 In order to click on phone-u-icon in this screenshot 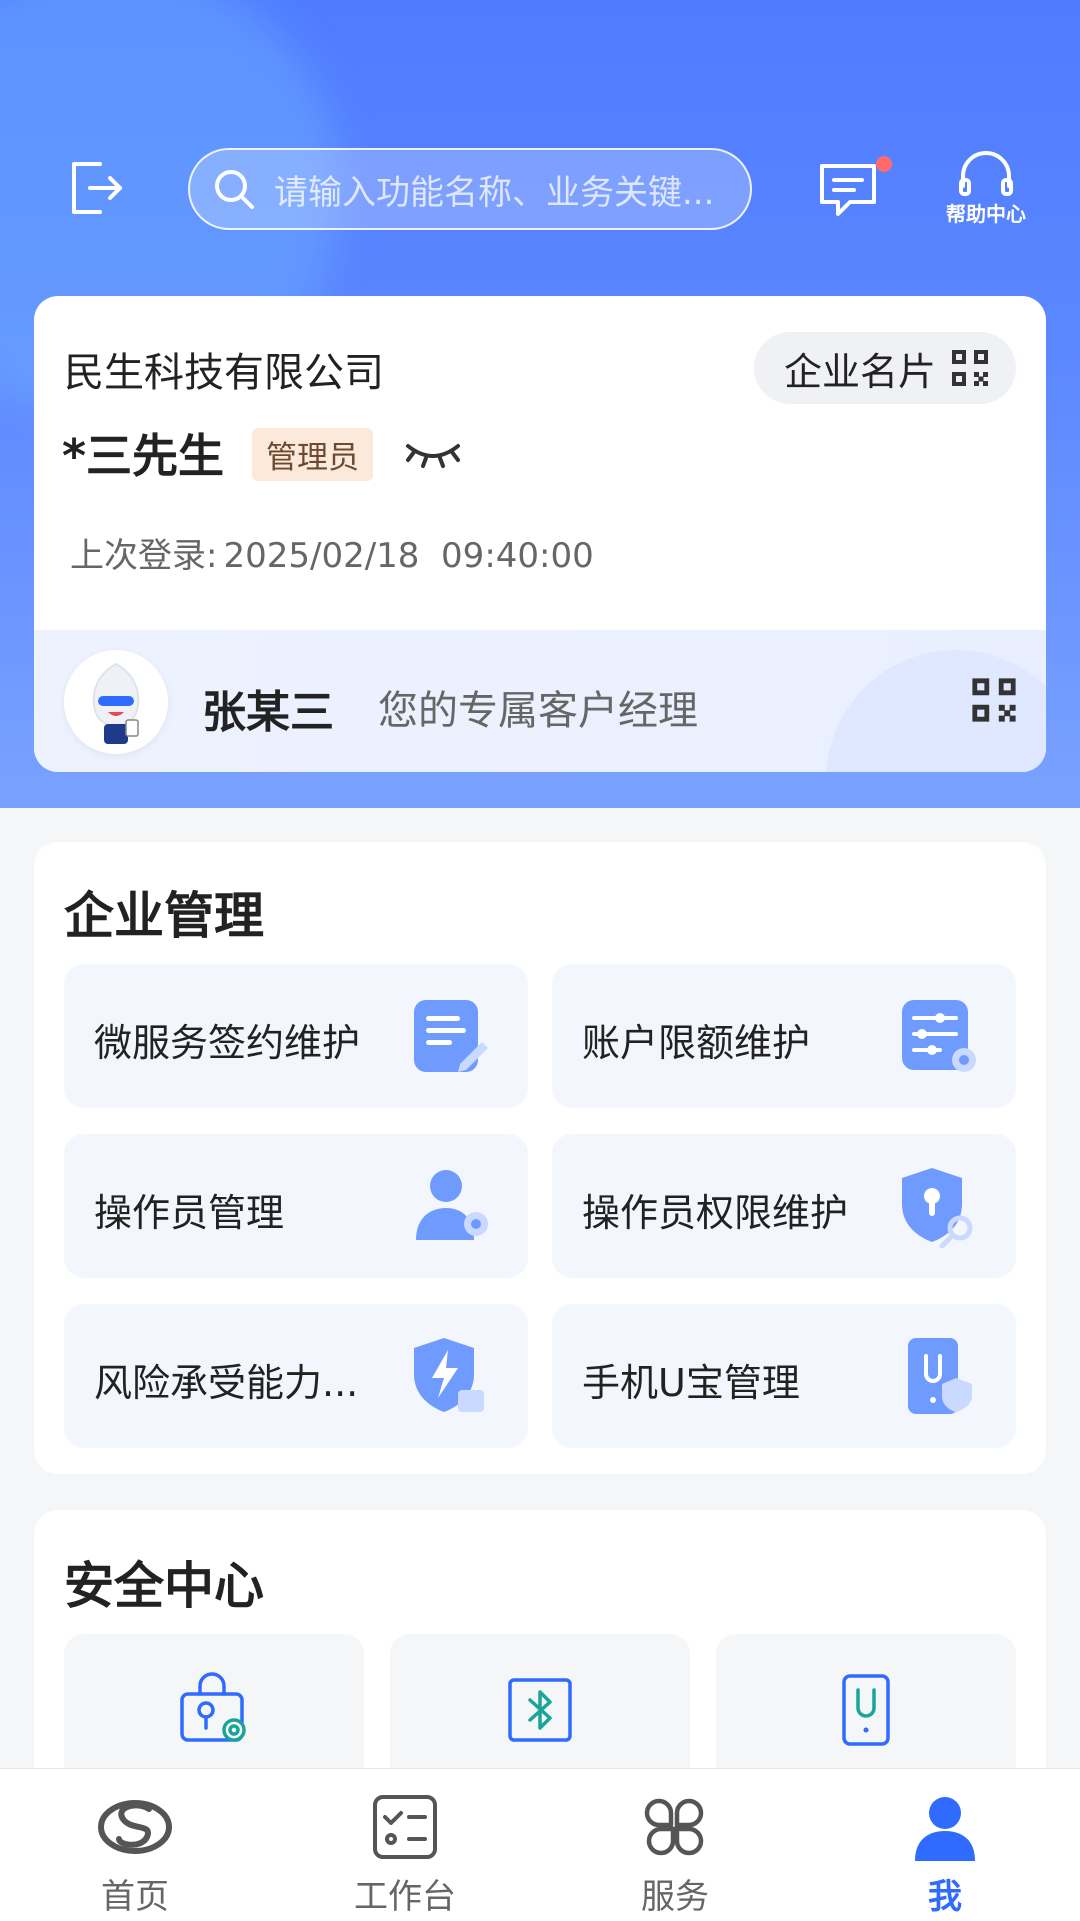, I will do `click(866, 1710)`.